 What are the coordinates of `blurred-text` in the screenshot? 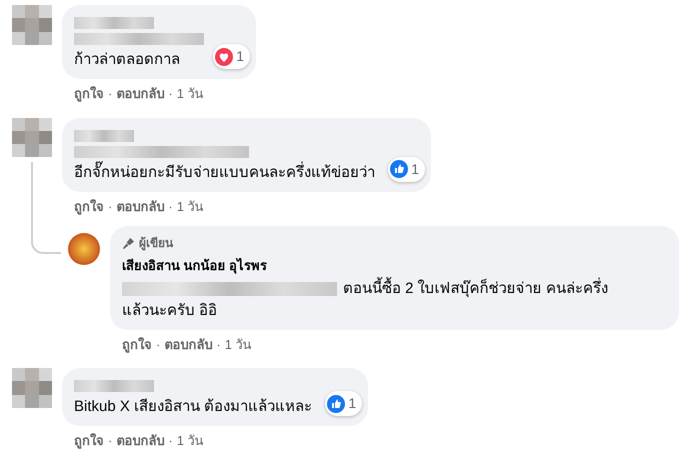 It's located at (104, 136).